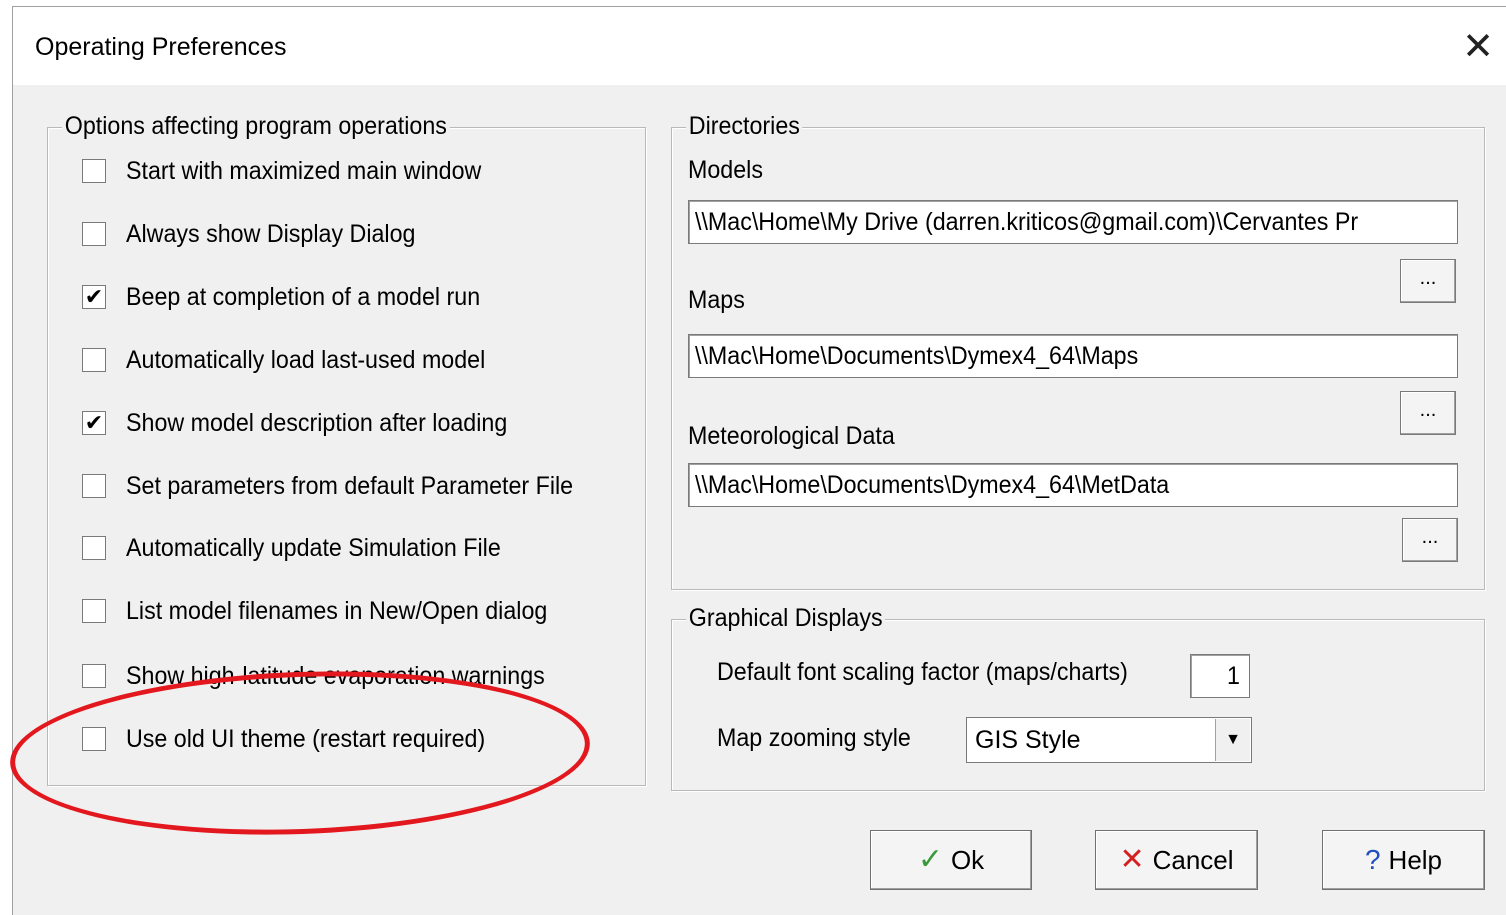  What do you see at coordinates (1415, 859) in the screenshot?
I see `help-label: Help` at bounding box center [1415, 859].